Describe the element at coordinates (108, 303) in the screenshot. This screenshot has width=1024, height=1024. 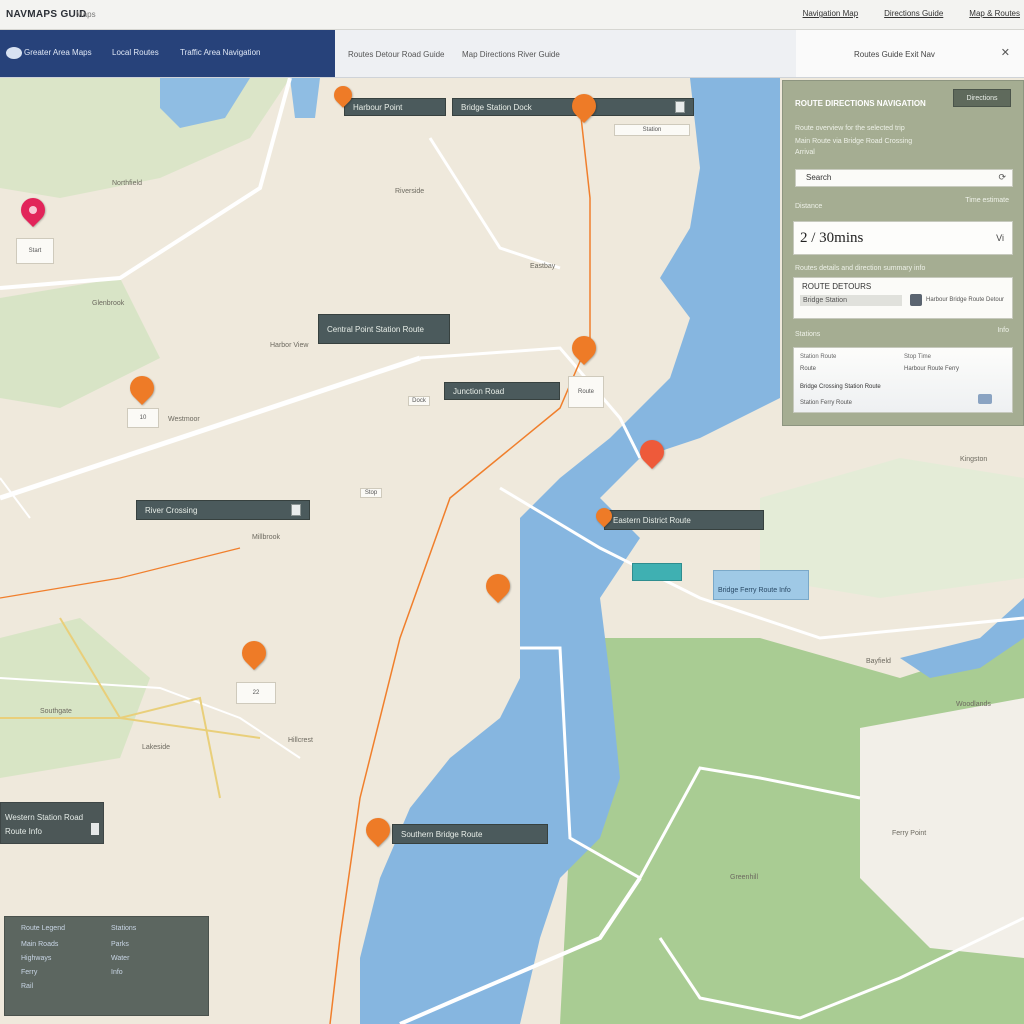
I see `map-label: Glenbrook` at that location.